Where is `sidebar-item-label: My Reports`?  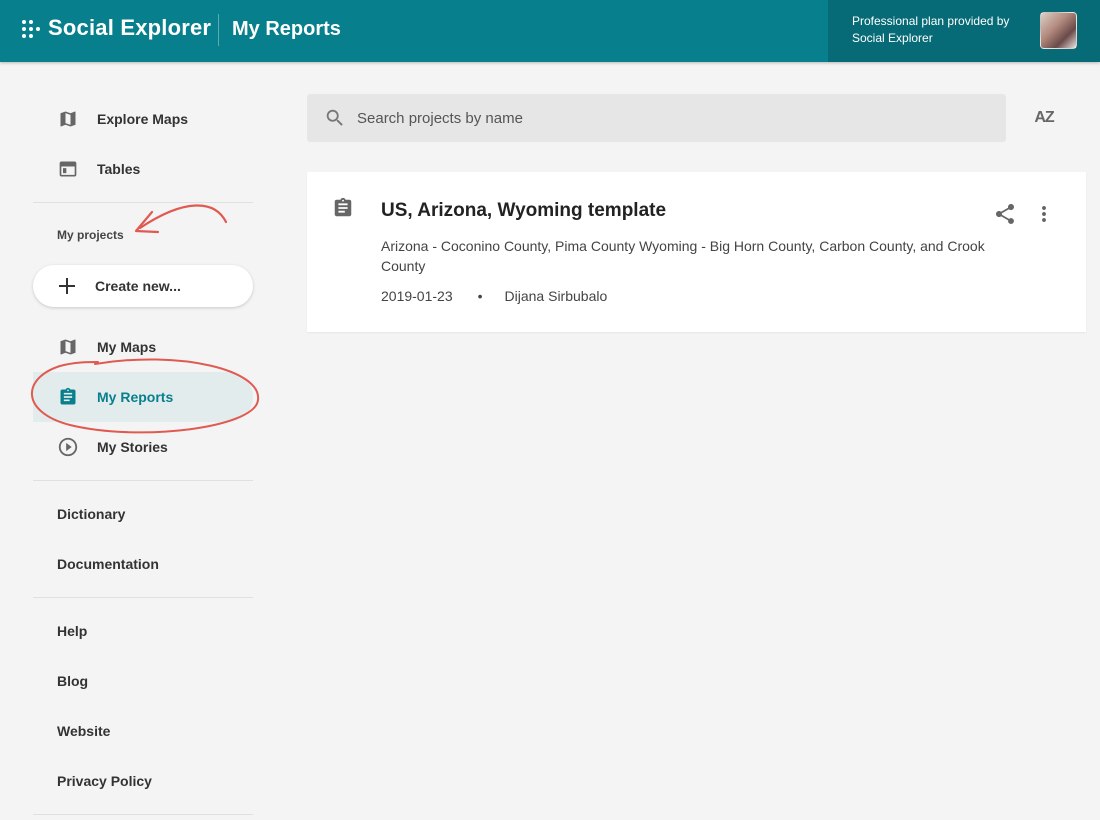
sidebar-item-label: My Reports is located at coordinates (135, 397).